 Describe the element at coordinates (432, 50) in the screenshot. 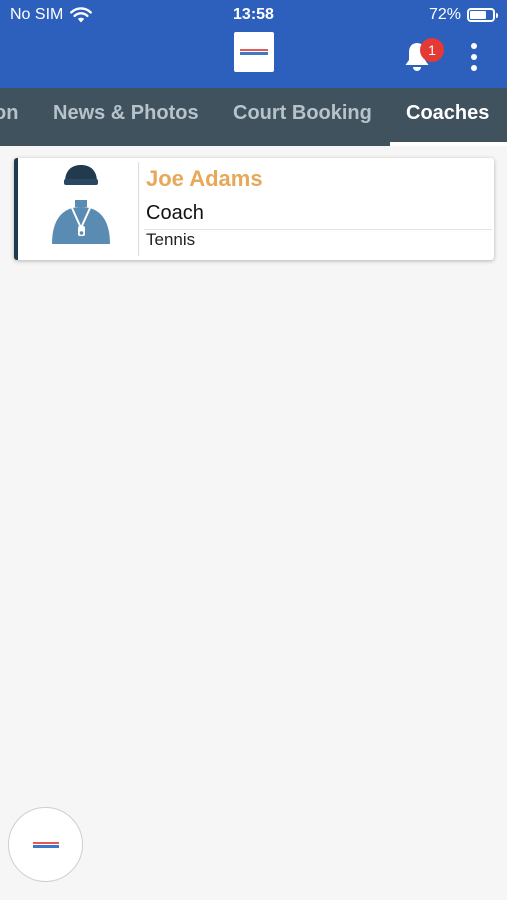

I see `notification-badge: 1` at that location.